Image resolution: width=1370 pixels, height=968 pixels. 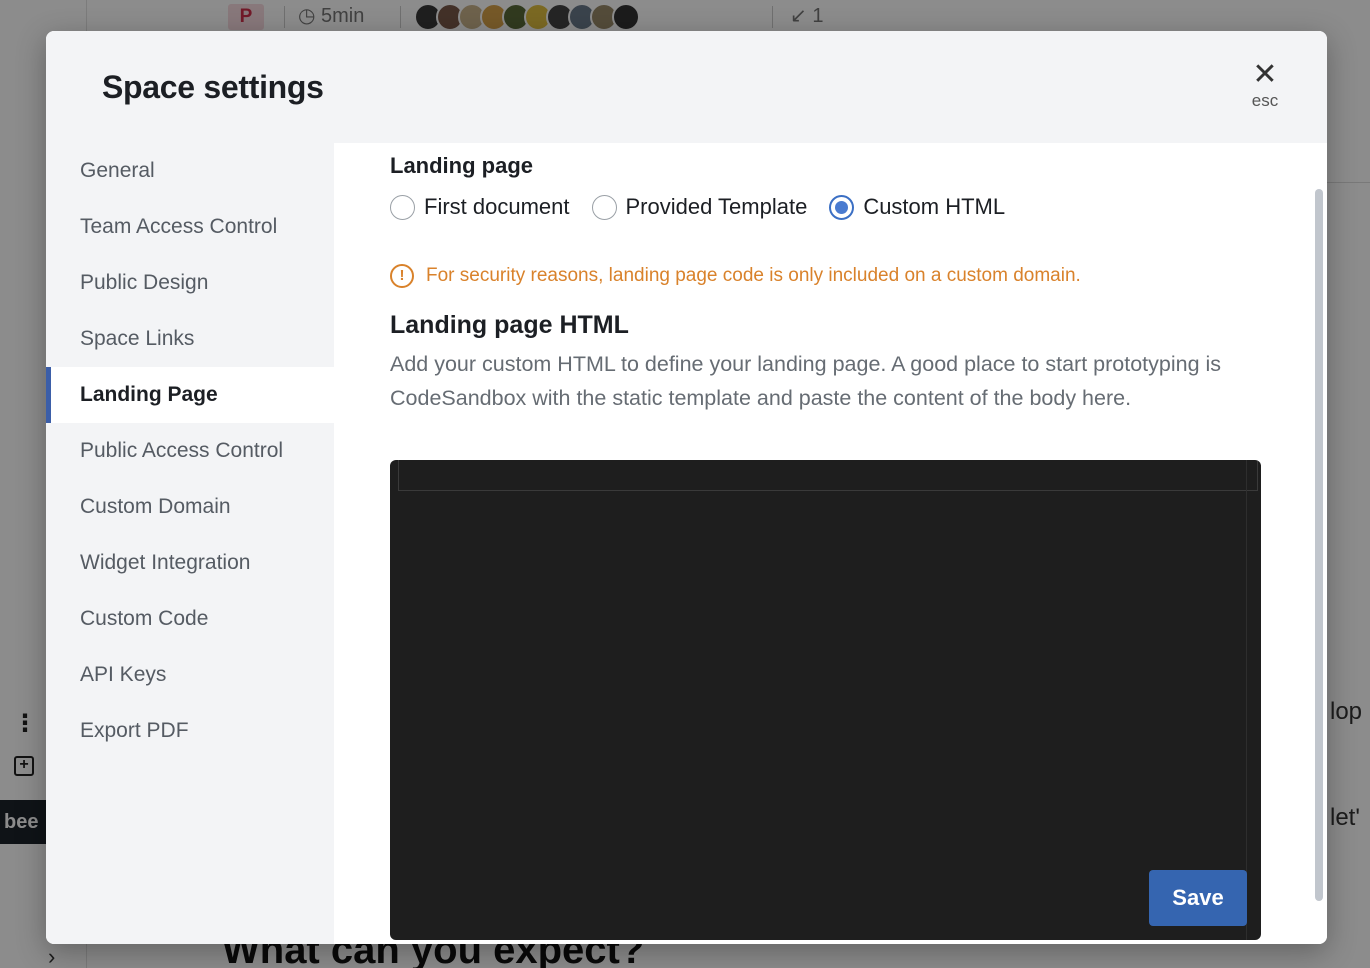 I want to click on sidebar-item-space-links: Space Links, so click(x=190, y=339).